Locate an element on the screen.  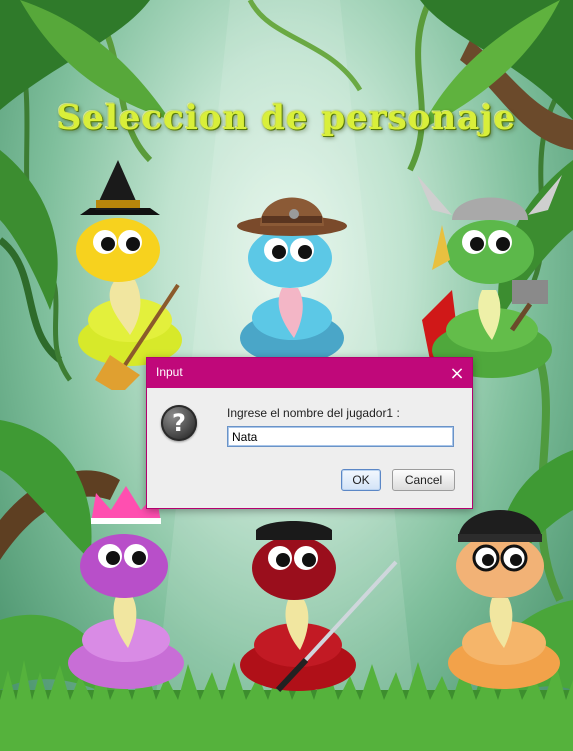
screen-title: Seleccion de personaje is located at coordinates (286, 118).